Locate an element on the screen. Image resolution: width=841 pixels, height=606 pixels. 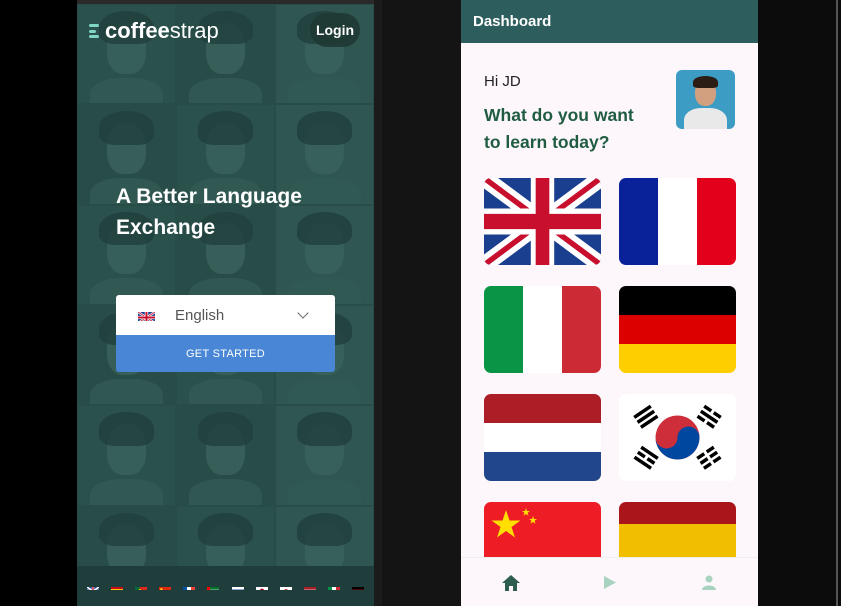
get-started-button: GET STARTED is located at coordinates (225, 353).